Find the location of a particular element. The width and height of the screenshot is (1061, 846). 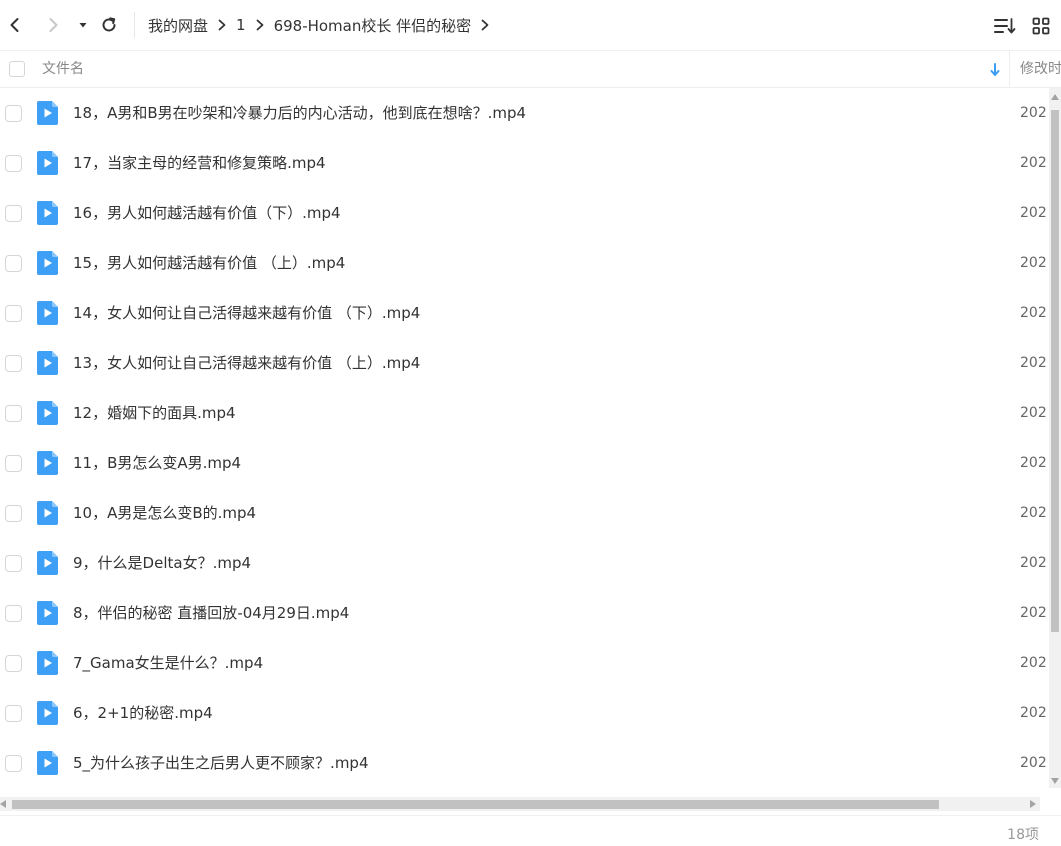

scroll-up-arrow-icon is located at coordinates (1055, 97).